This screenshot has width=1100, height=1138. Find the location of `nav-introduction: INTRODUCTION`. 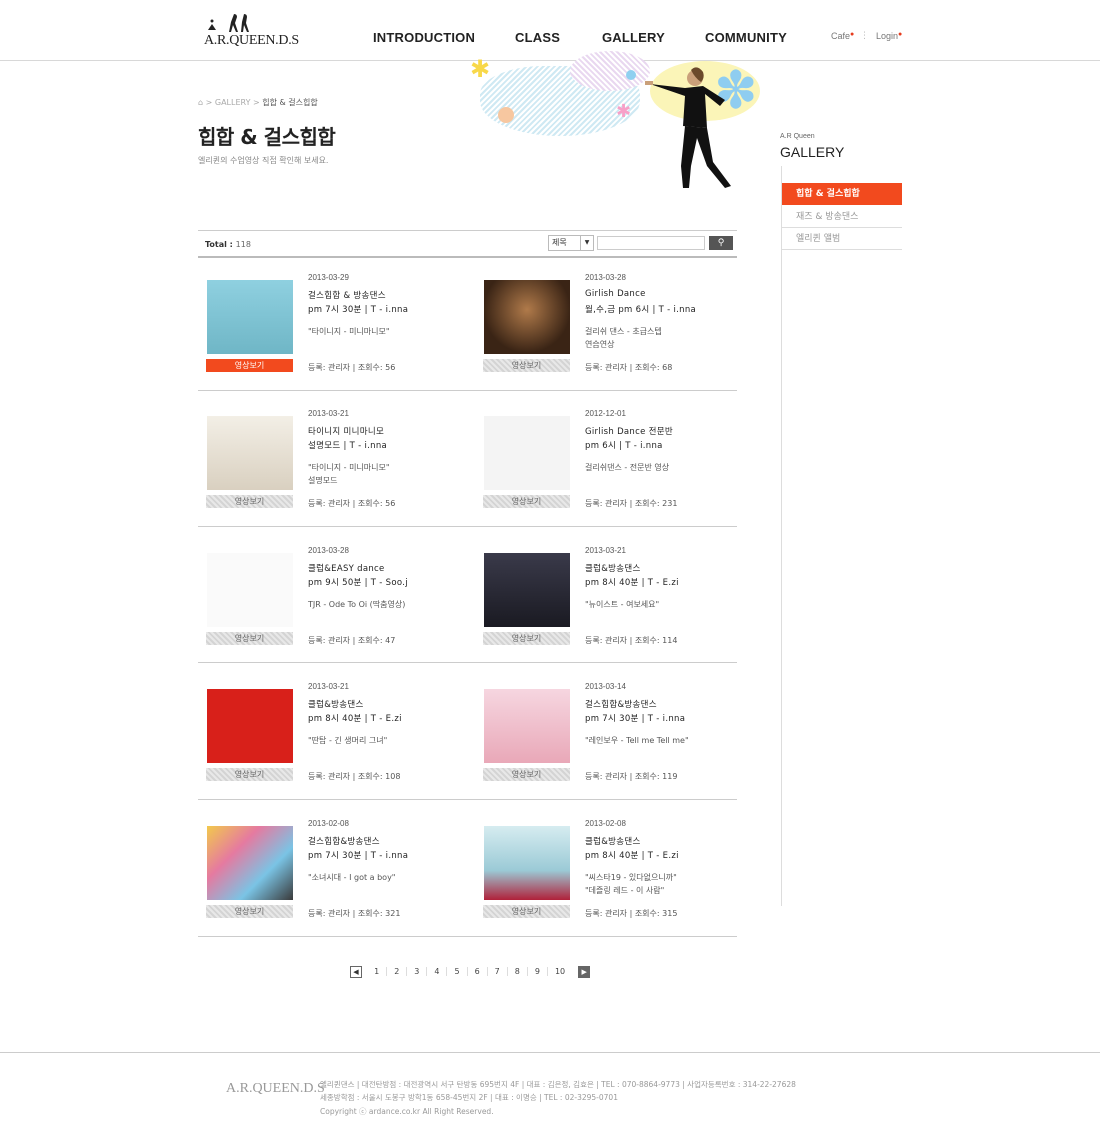

nav-introduction: INTRODUCTION is located at coordinates (424, 37).